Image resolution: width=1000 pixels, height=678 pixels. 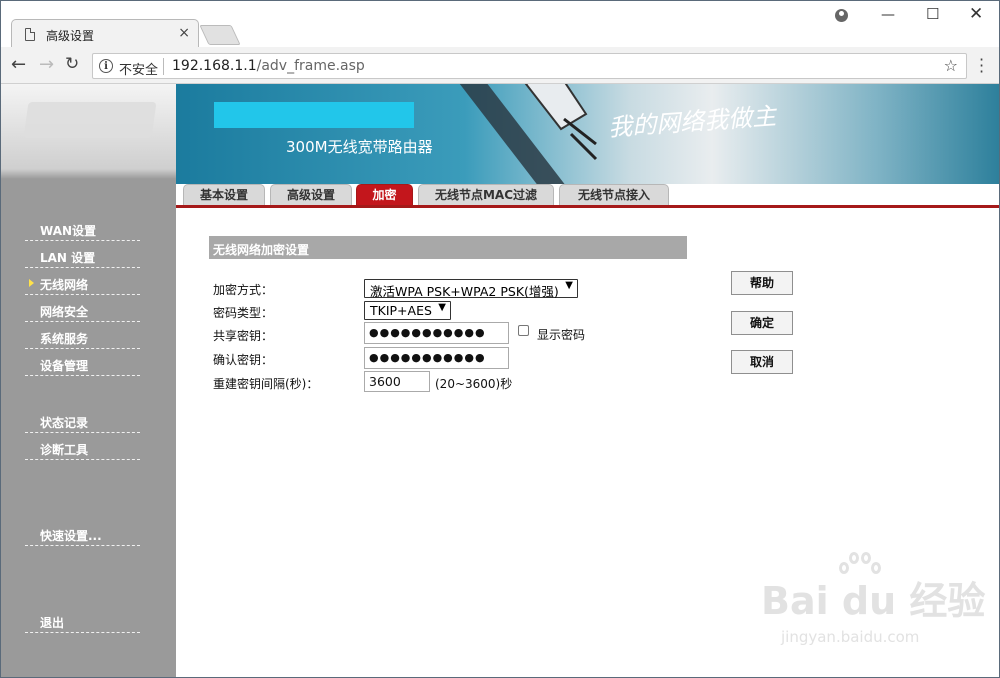 I want to click on product-name: 300M无线宽带路由器, so click(x=359, y=147).